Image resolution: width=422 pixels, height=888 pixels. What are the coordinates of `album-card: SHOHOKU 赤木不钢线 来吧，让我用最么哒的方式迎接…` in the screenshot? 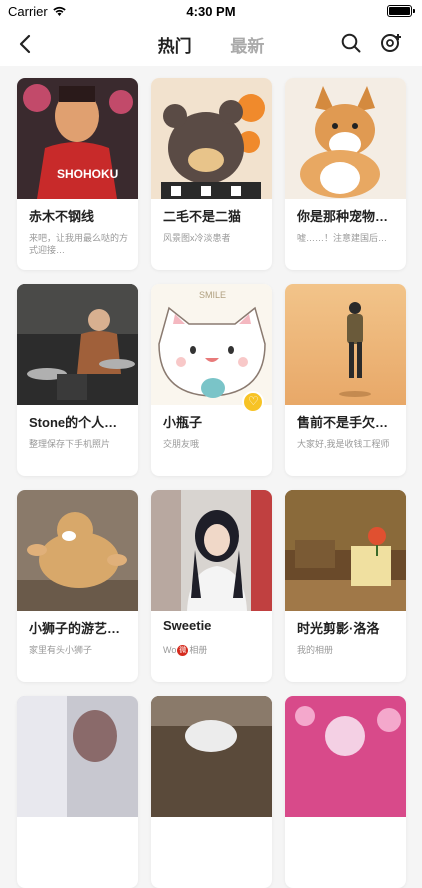 It's located at (77, 174).